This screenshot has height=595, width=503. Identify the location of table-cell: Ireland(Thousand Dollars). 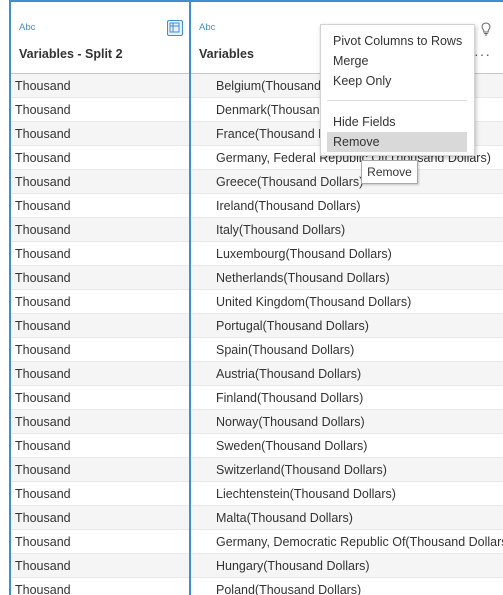
(347, 206).